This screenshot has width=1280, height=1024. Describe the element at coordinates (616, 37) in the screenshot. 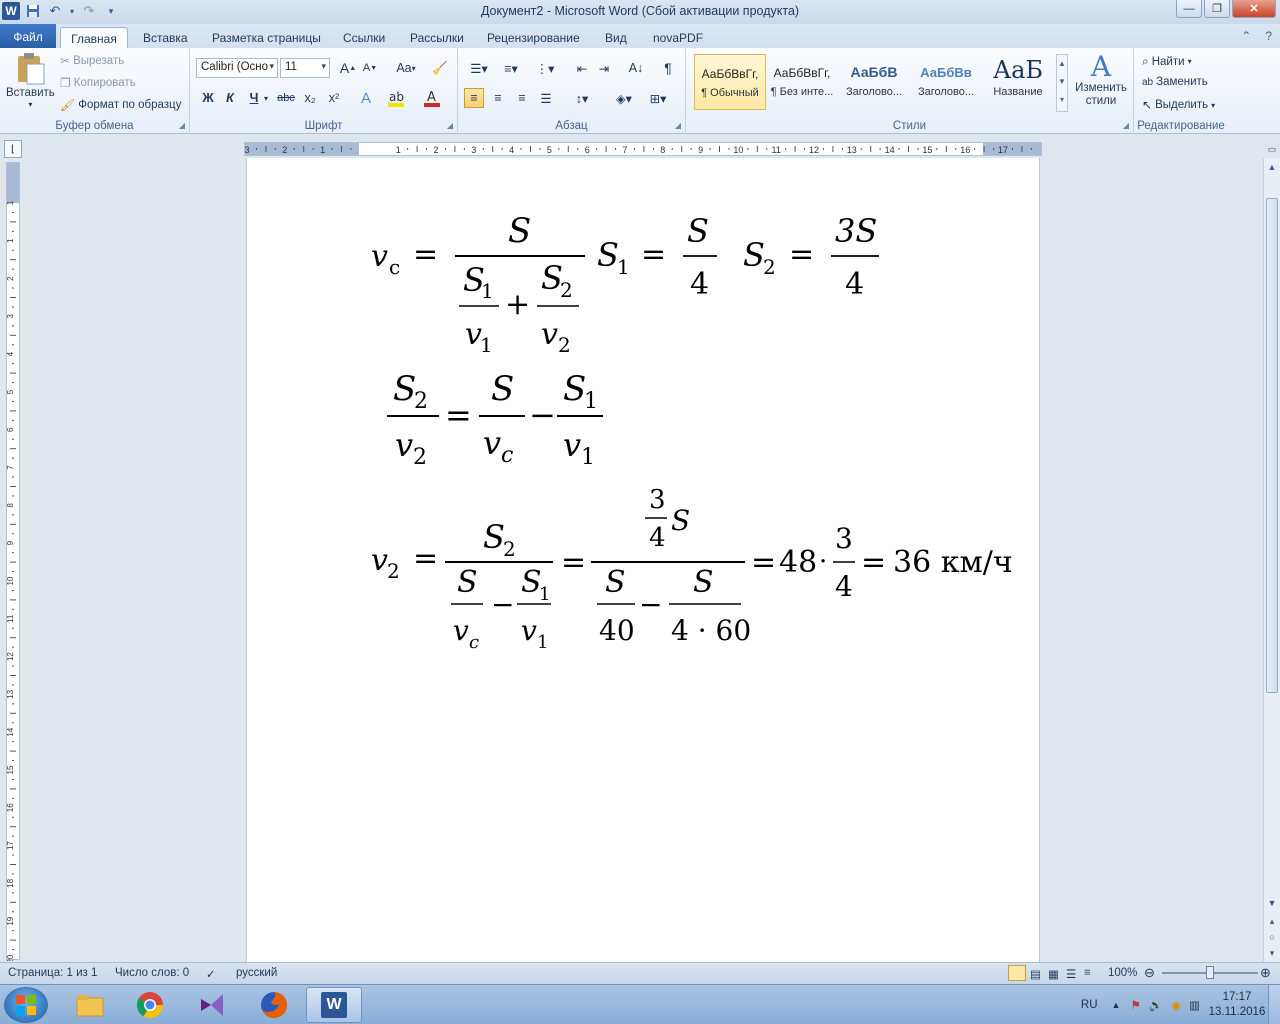

I see `tab-view: Вид` at that location.